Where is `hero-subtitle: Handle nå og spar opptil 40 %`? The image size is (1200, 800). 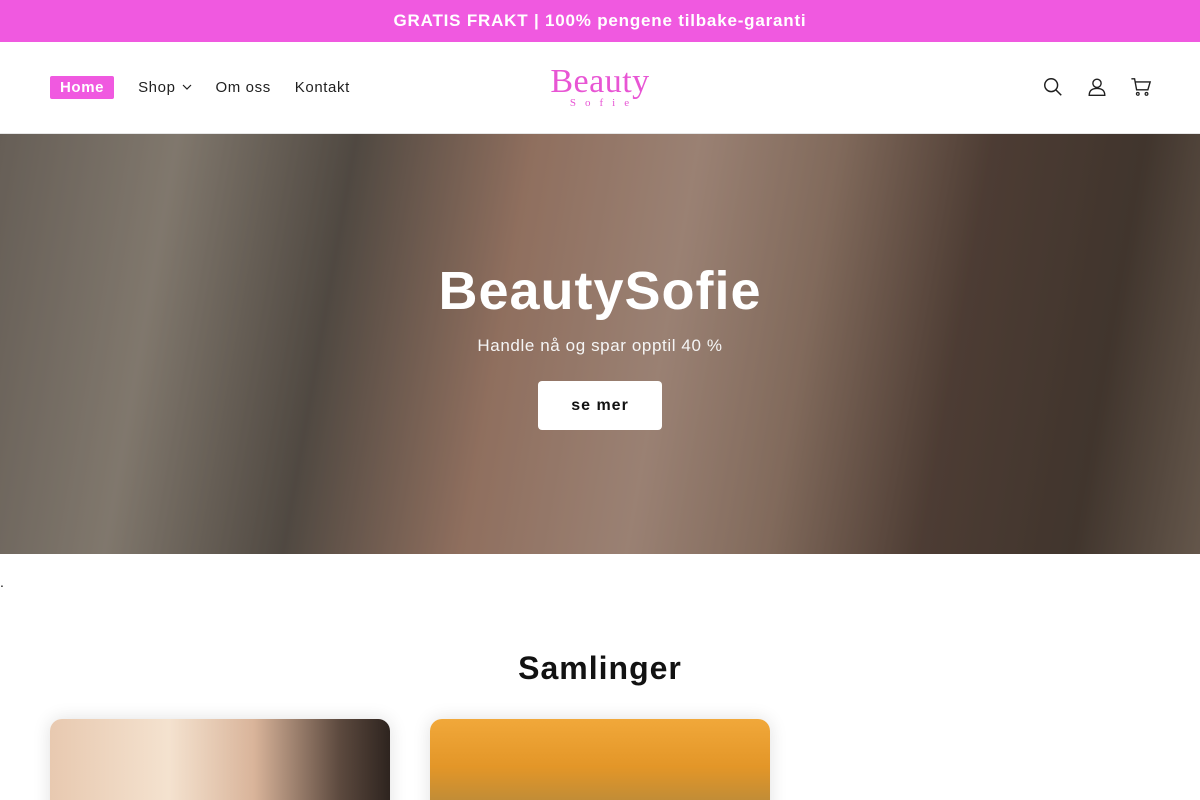 hero-subtitle: Handle nå og spar opptil 40 % is located at coordinates (600, 345).